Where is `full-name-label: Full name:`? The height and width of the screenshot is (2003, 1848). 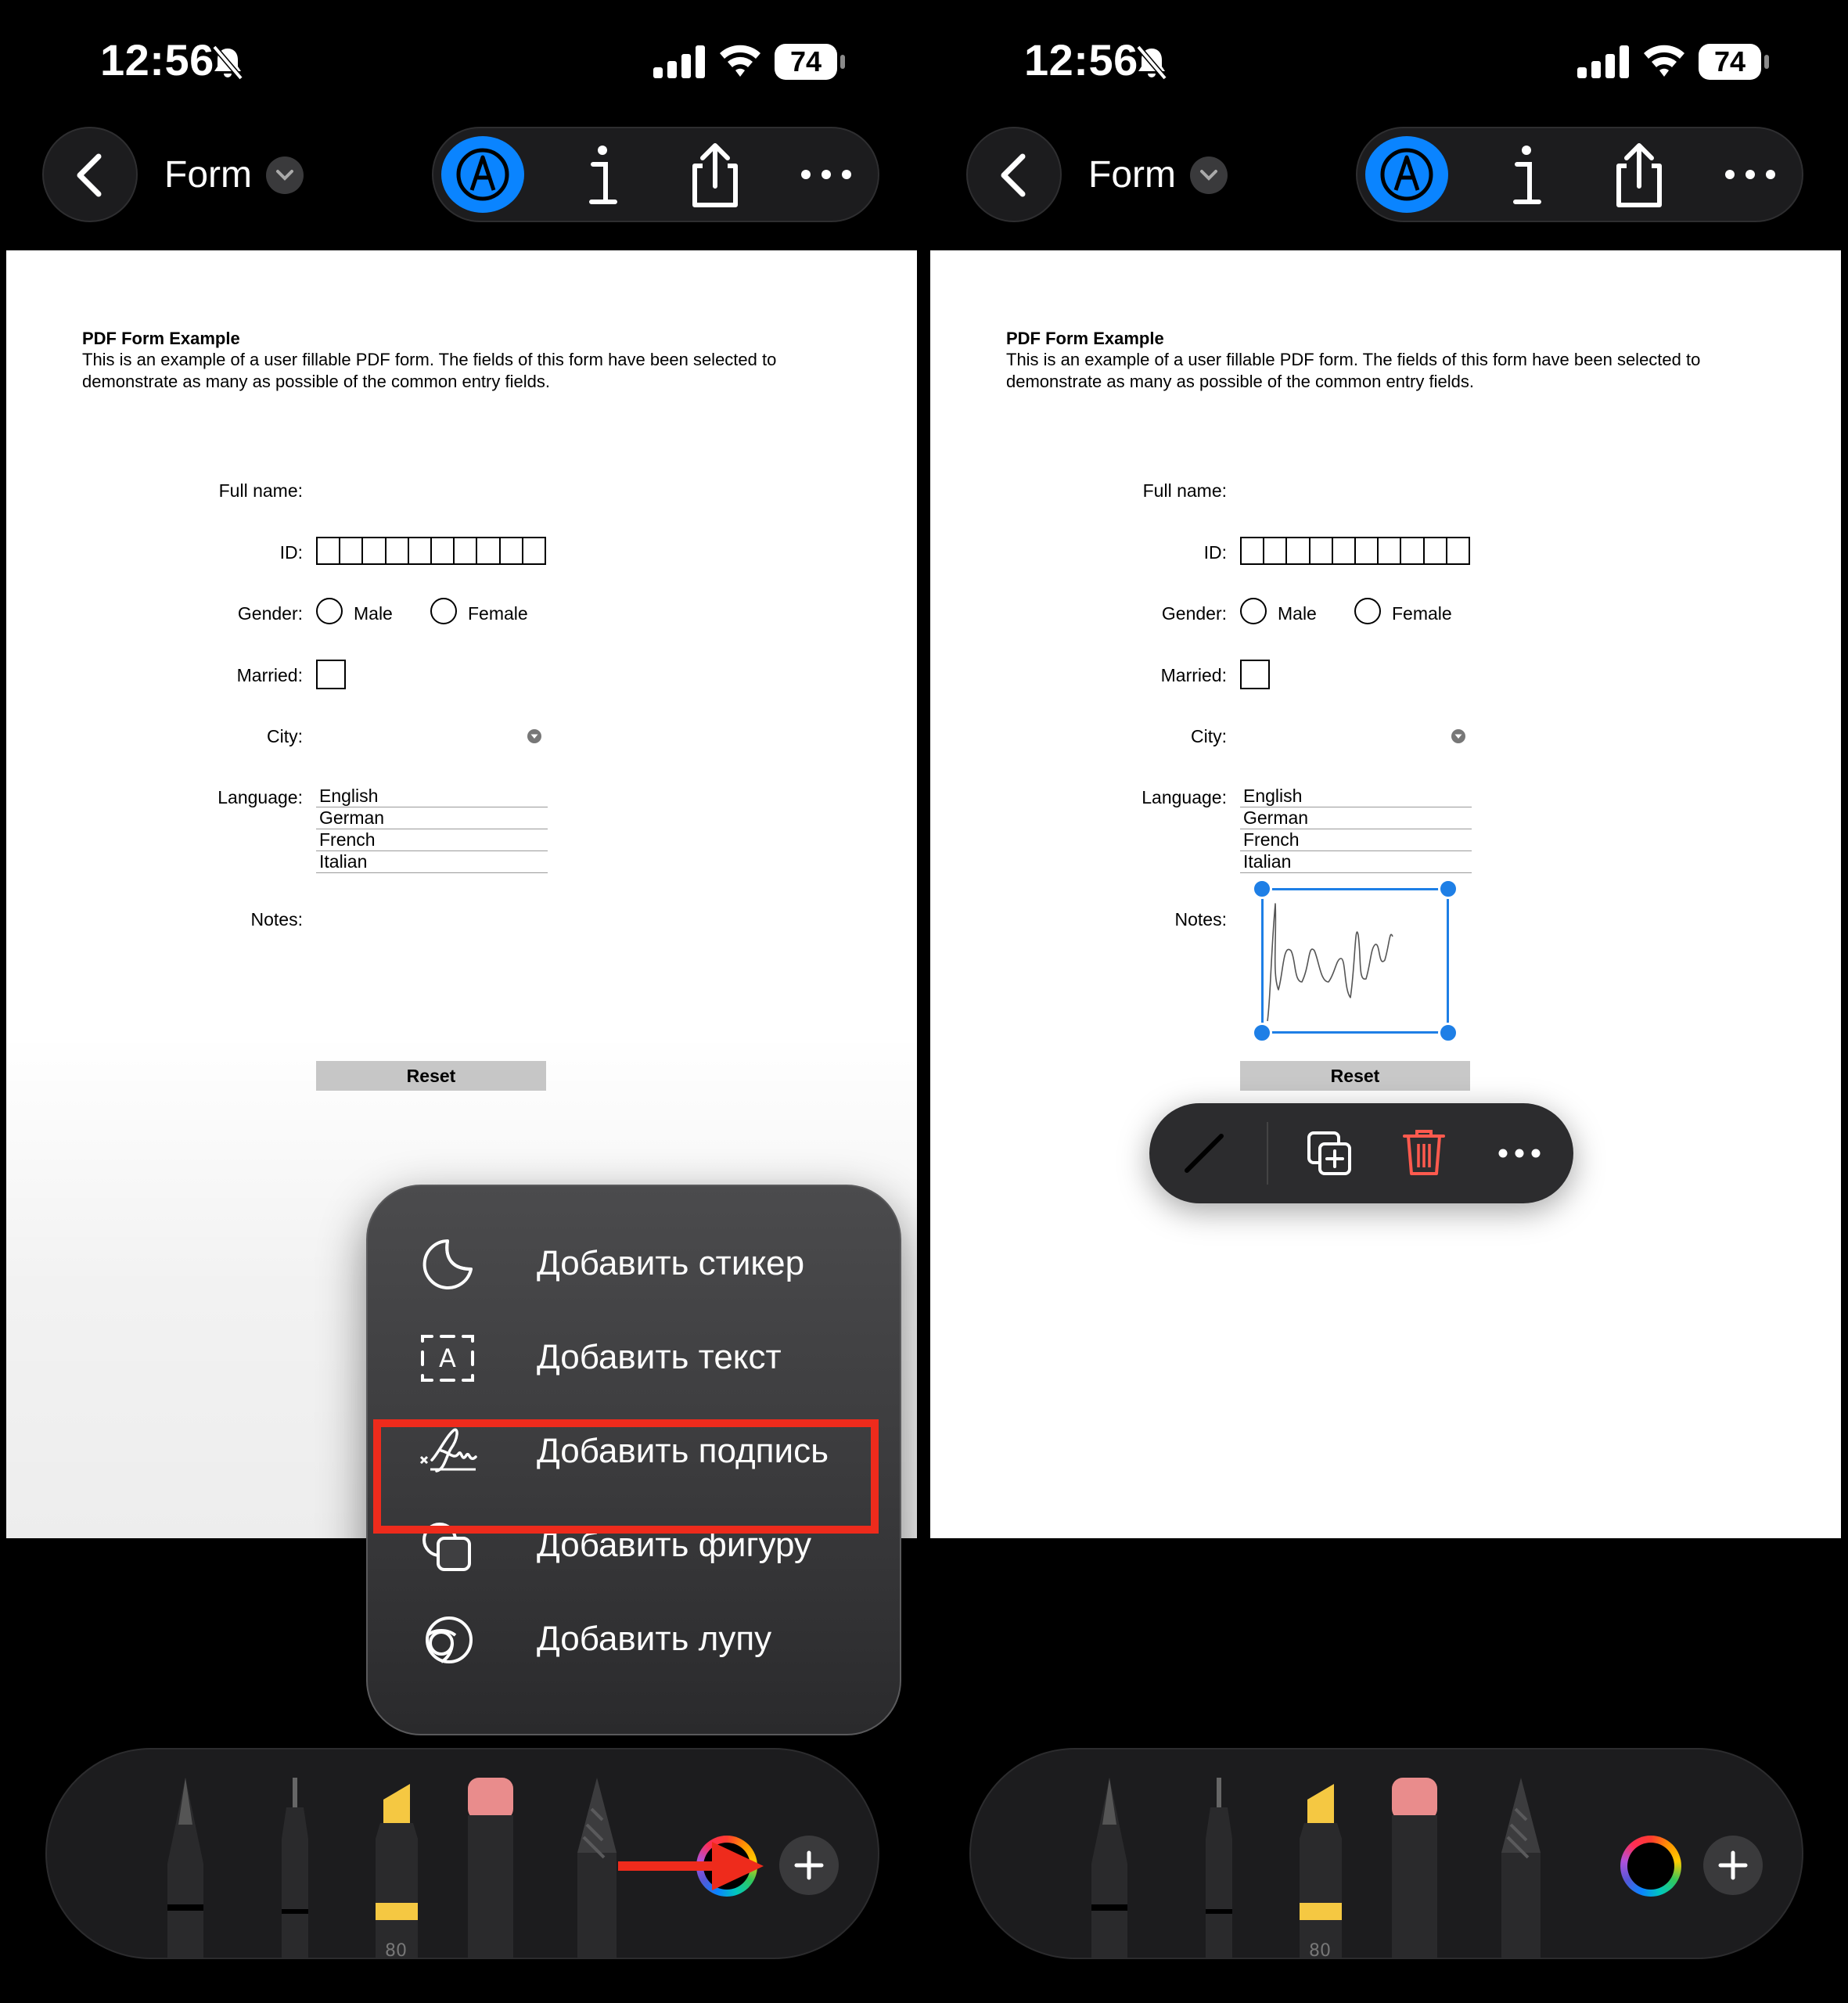 full-name-label: Full name: is located at coordinates (1184, 491).